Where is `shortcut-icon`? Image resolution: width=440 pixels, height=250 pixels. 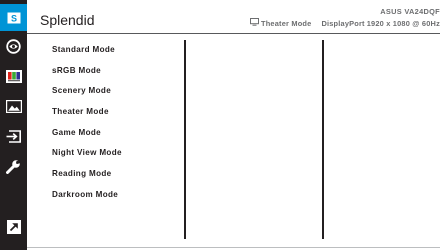
shortcut-icon is located at coordinates (13, 226).